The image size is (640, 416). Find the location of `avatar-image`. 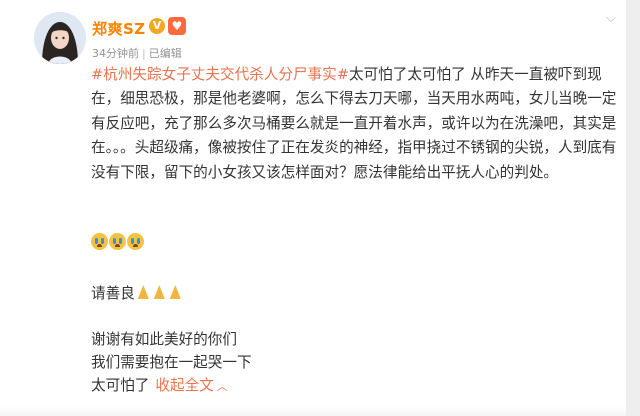

avatar-image is located at coordinates (60, 38).